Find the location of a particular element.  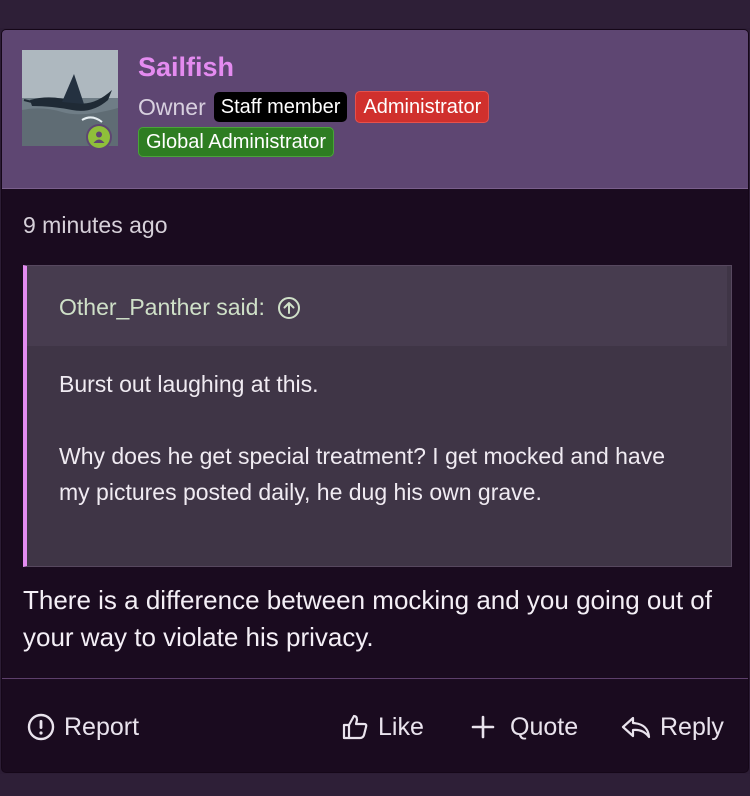

report-label: Report is located at coordinates (102, 726).